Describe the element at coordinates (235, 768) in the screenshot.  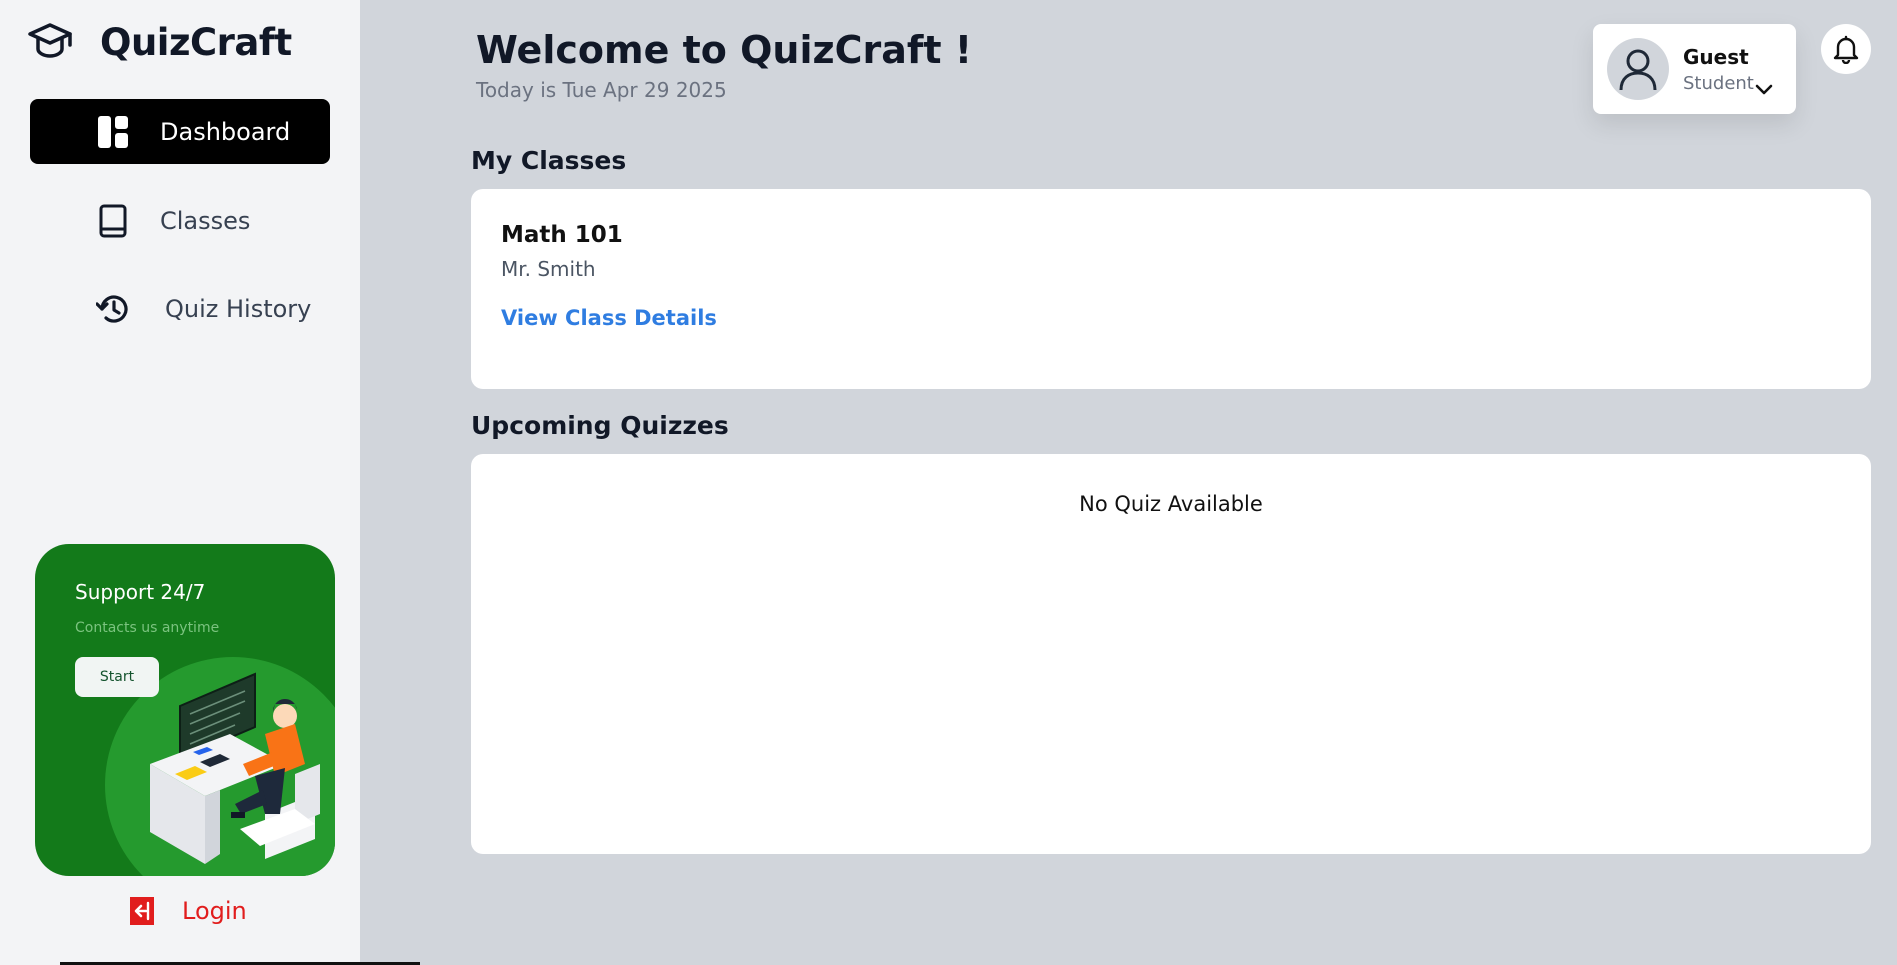
I see `student-desk-illustration` at that location.